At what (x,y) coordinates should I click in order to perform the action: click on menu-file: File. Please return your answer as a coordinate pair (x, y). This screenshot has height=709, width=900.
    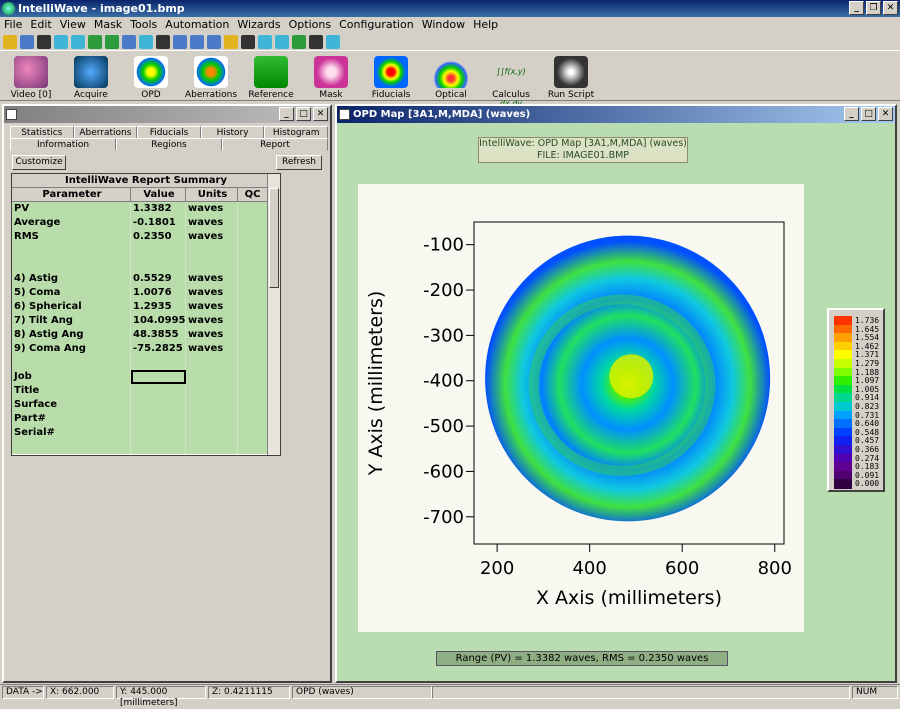
    Looking at the image, I should click on (13, 25).